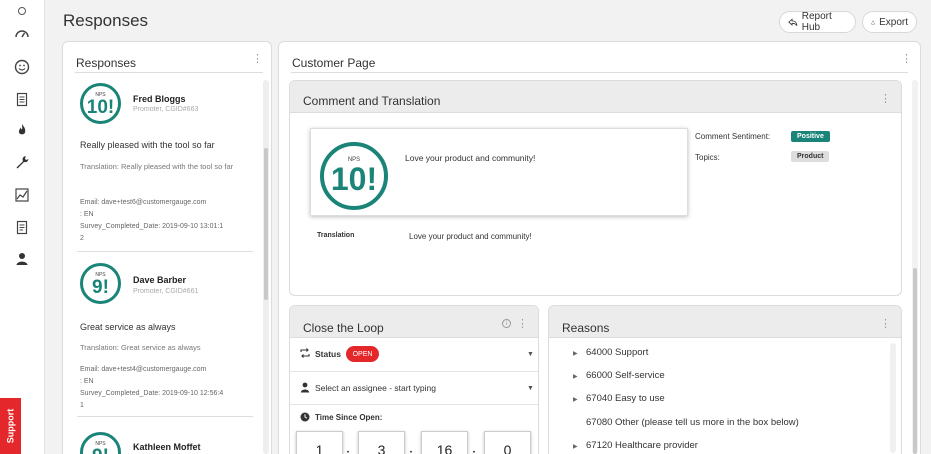 This screenshot has height=454, width=931. I want to click on page-title: Responses, so click(106, 20).